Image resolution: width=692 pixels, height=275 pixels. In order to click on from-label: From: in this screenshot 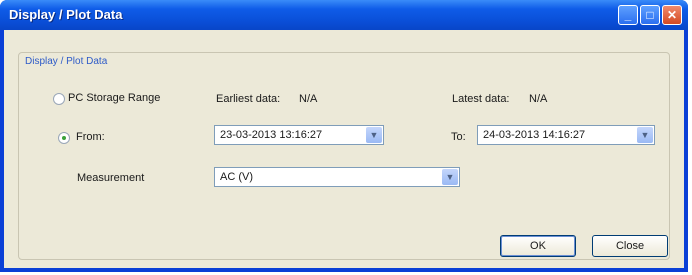, I will do `click(90, 137)`.